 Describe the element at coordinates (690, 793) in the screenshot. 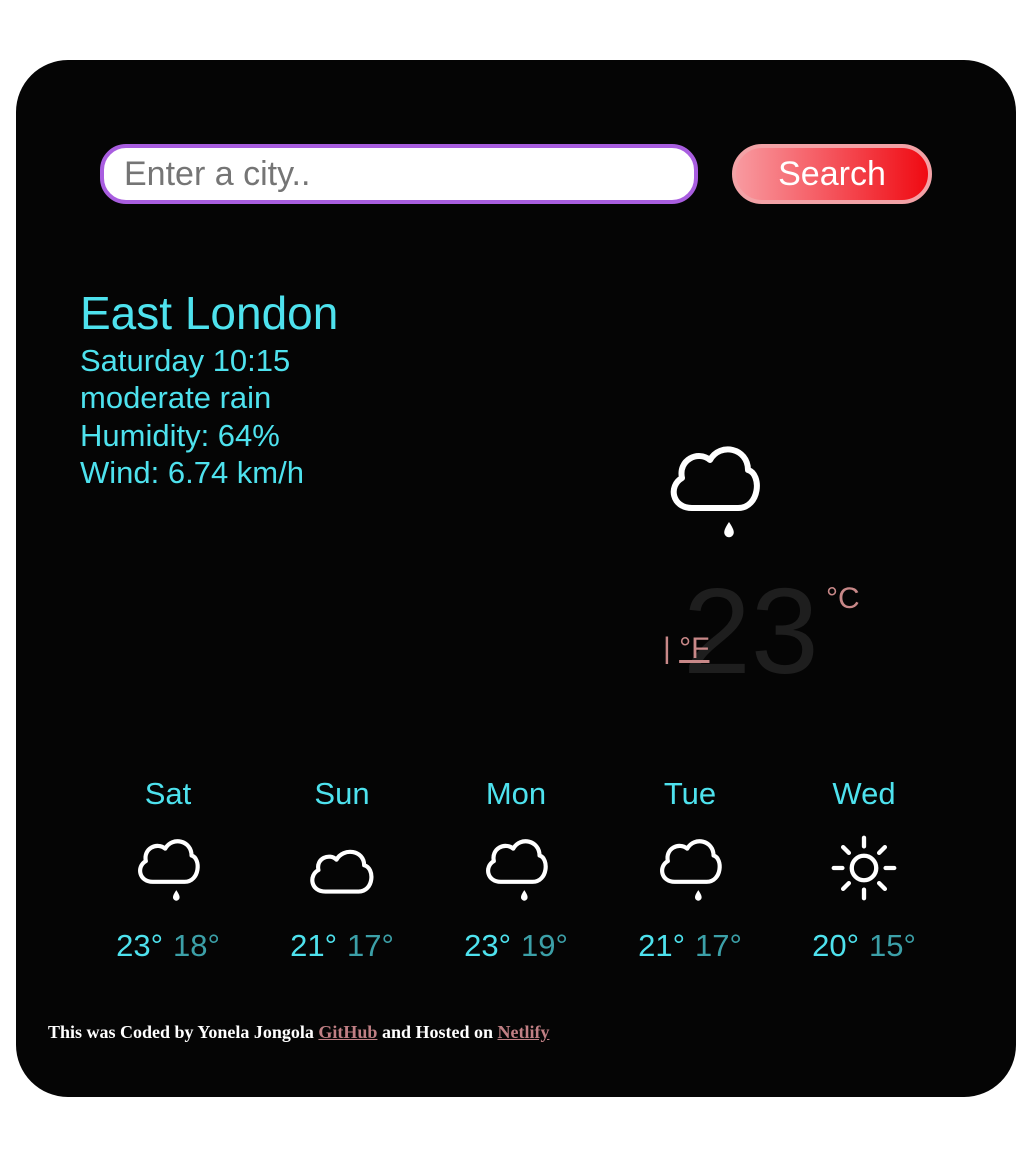

I see `forecast-day-name: Tue` at that location.